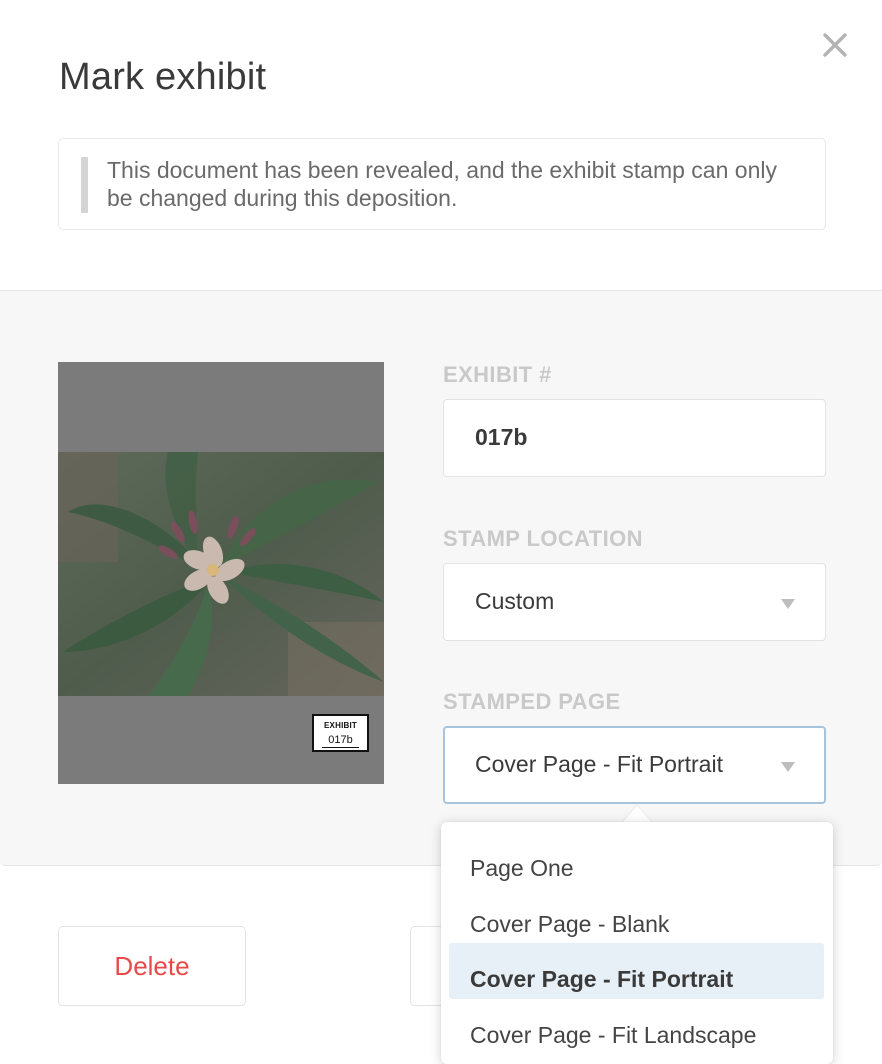 The height and width of the screenshot is (1064, 882). What do you see at coordinates (340, 733) in the screenshot?
I see `exhibit-stamp: EXHIBIT 017b` at bounding box center [340, 733].